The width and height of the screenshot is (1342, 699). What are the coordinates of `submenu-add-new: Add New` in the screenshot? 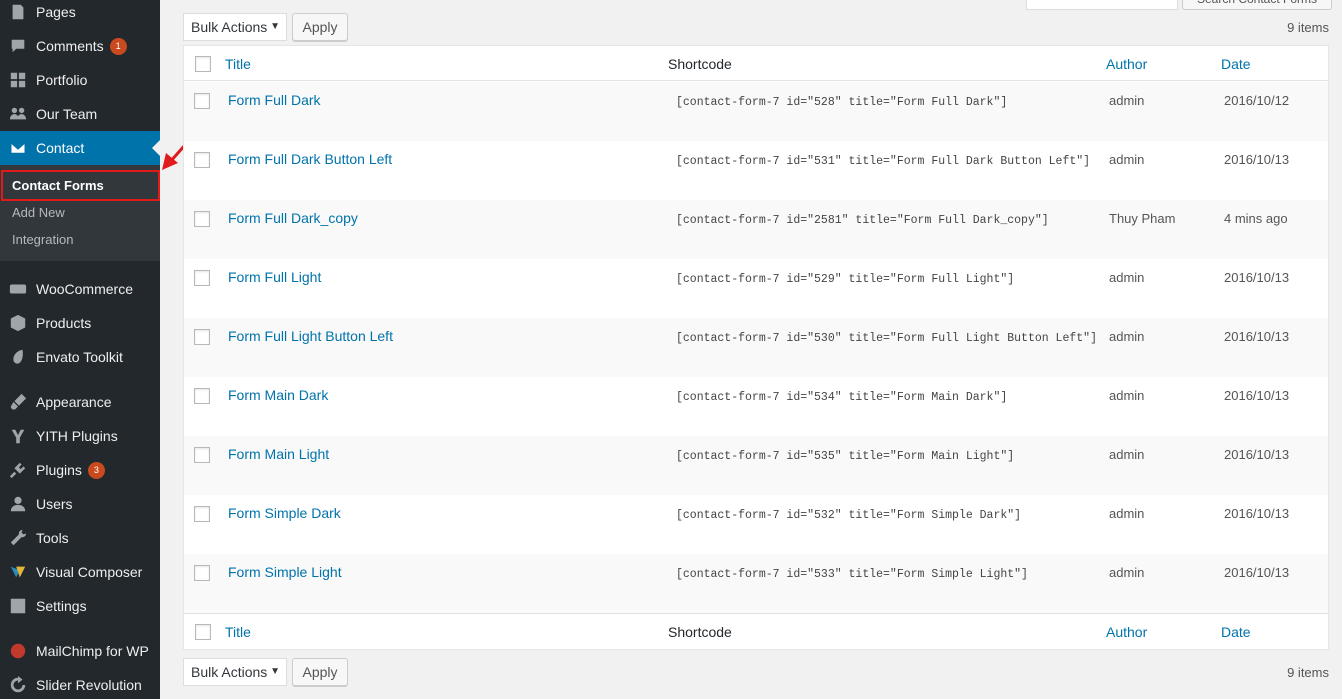 It's located at (80, 213).